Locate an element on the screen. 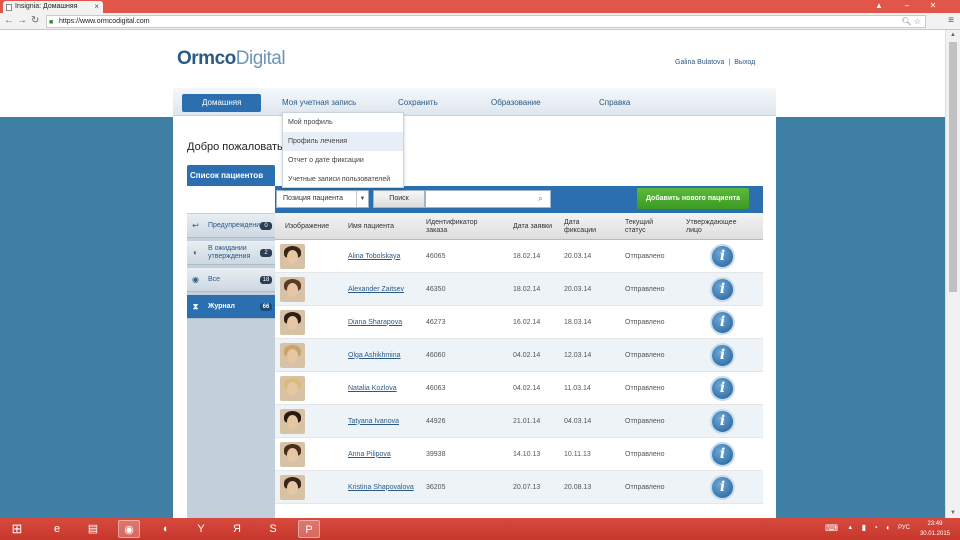 This screenshot has height=540, width=960. tray-arrow-icon: ▴ is located at coordinates (850, 527).